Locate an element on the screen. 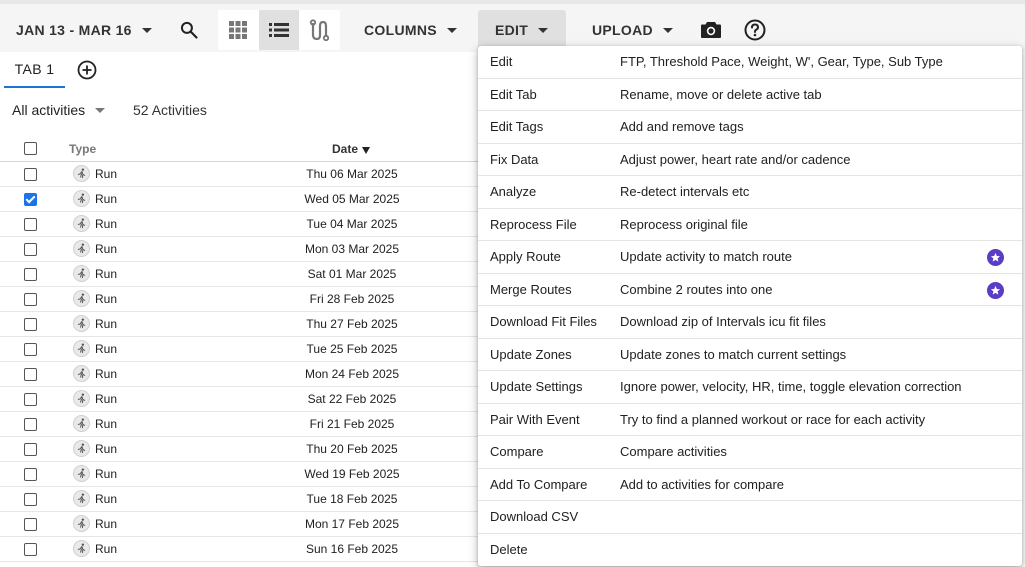 This screenshot has height=567, width=1025. column-header-date: Date is located at coordinates (351, 149).